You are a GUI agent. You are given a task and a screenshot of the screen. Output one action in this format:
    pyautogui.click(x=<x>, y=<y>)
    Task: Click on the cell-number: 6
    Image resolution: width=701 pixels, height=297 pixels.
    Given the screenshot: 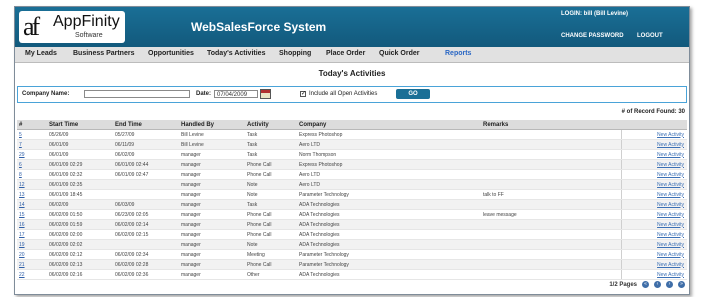 What is the action you would take?
    pyautogui.click(x=32, y=164)
    